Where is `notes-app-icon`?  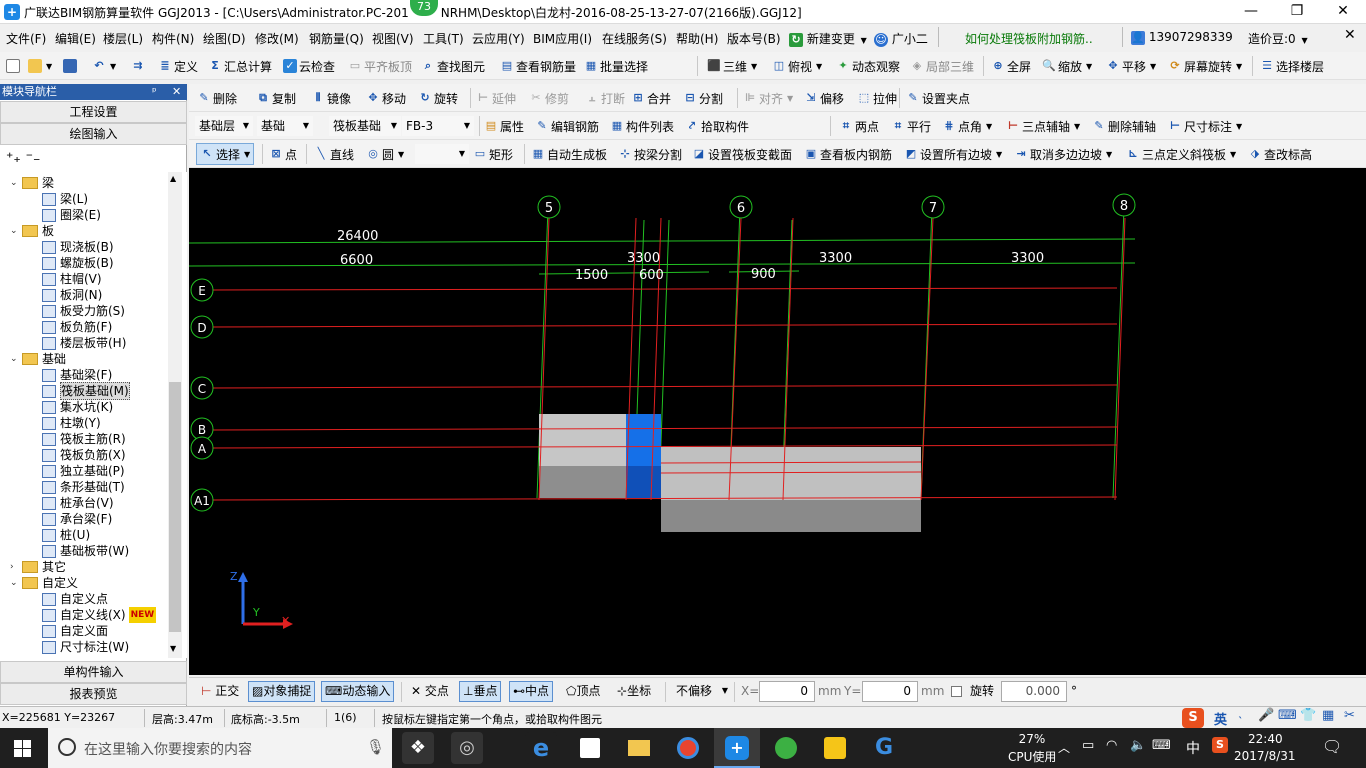
notes-app-icon is located at coordinates (835, 748).